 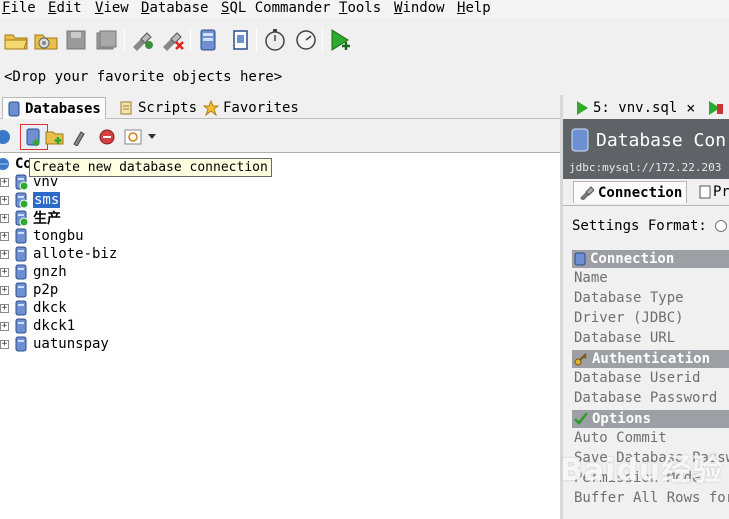 What do you see at coordinates (620, 438) in the screenshot?
I see `field-auto-commit: Auto Commit` at bounding box center [620, 438].